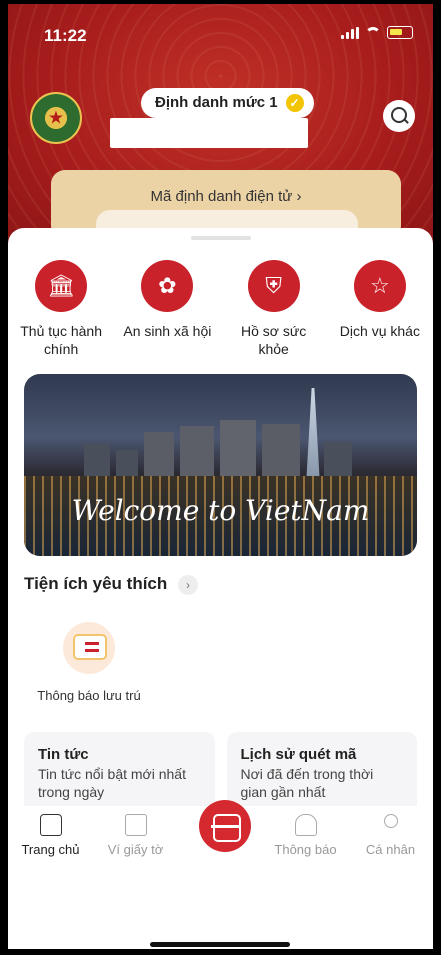  I want to click on service-admin-procedures: 🏛 Thủ tục hành chính, so click(61, 309).